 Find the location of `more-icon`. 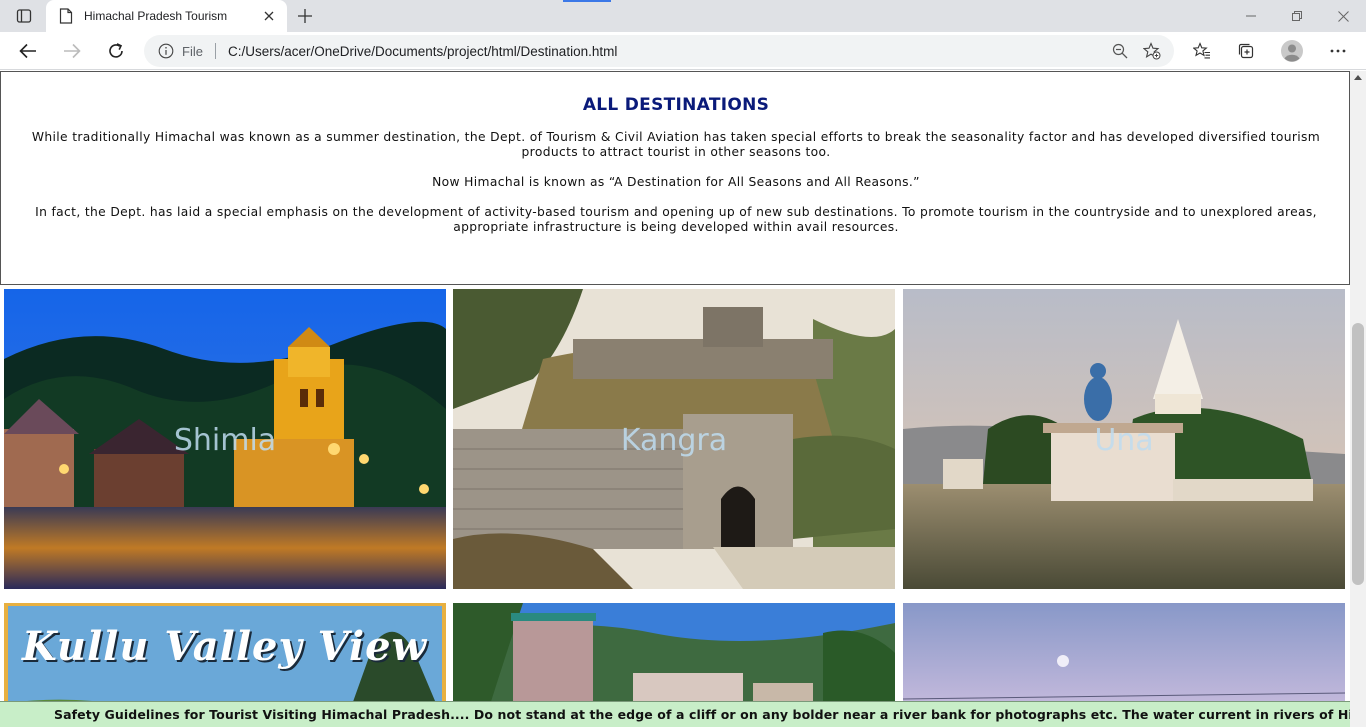

more-icon is located at coordinates (1338, 51).